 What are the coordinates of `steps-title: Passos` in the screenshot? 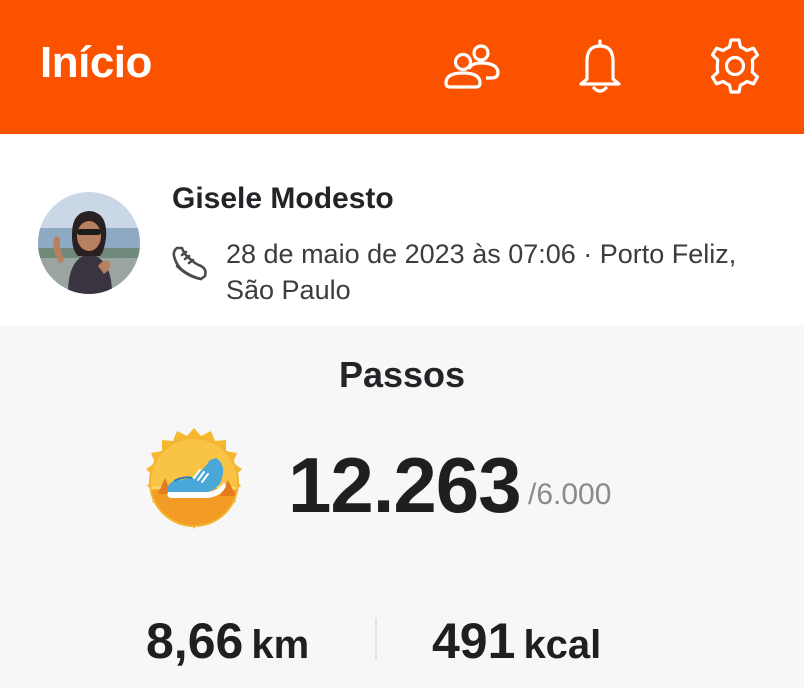 It's located at (402, 374).